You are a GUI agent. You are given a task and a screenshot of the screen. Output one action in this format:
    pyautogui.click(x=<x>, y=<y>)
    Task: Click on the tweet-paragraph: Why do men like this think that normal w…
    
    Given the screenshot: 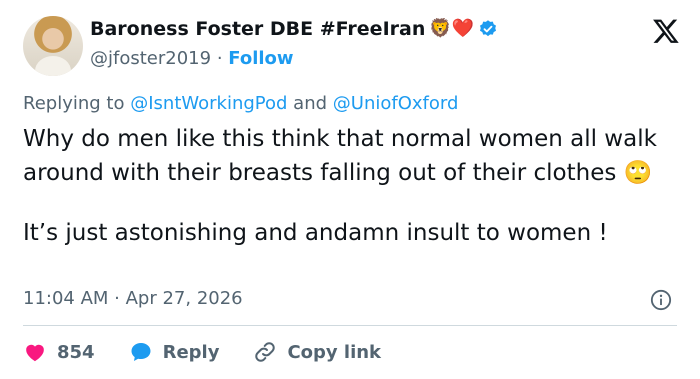 What is the action you would take?
    pyautogui.click(x=340, y=156)
    